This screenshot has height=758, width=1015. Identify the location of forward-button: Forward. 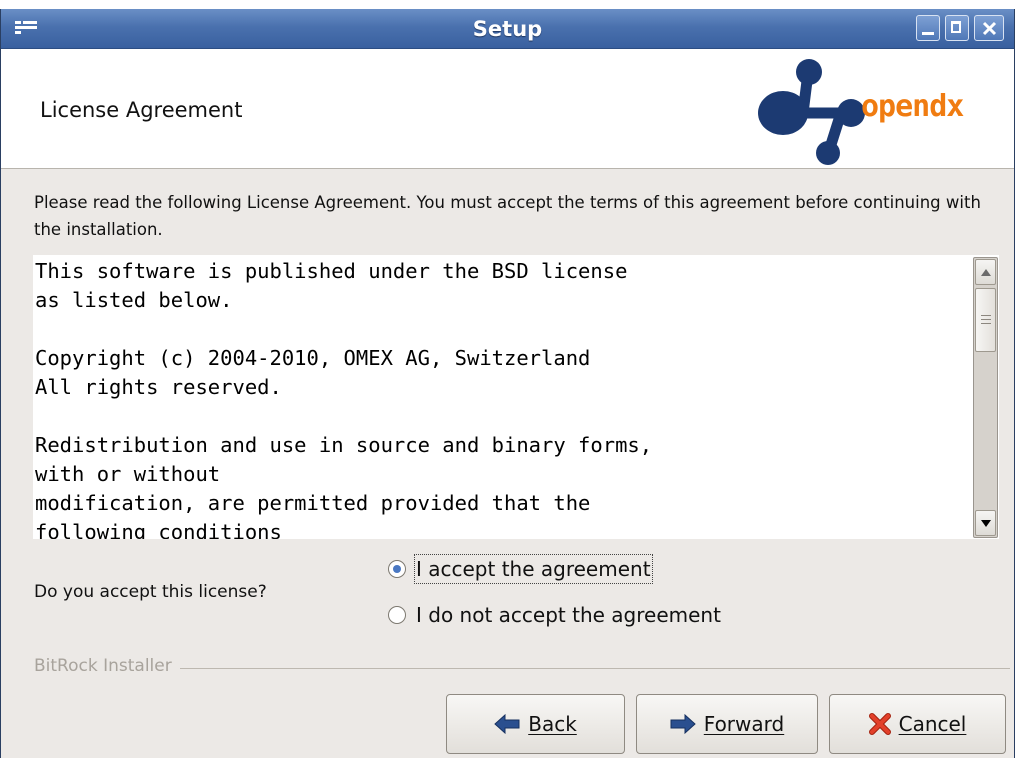
(727, 724).